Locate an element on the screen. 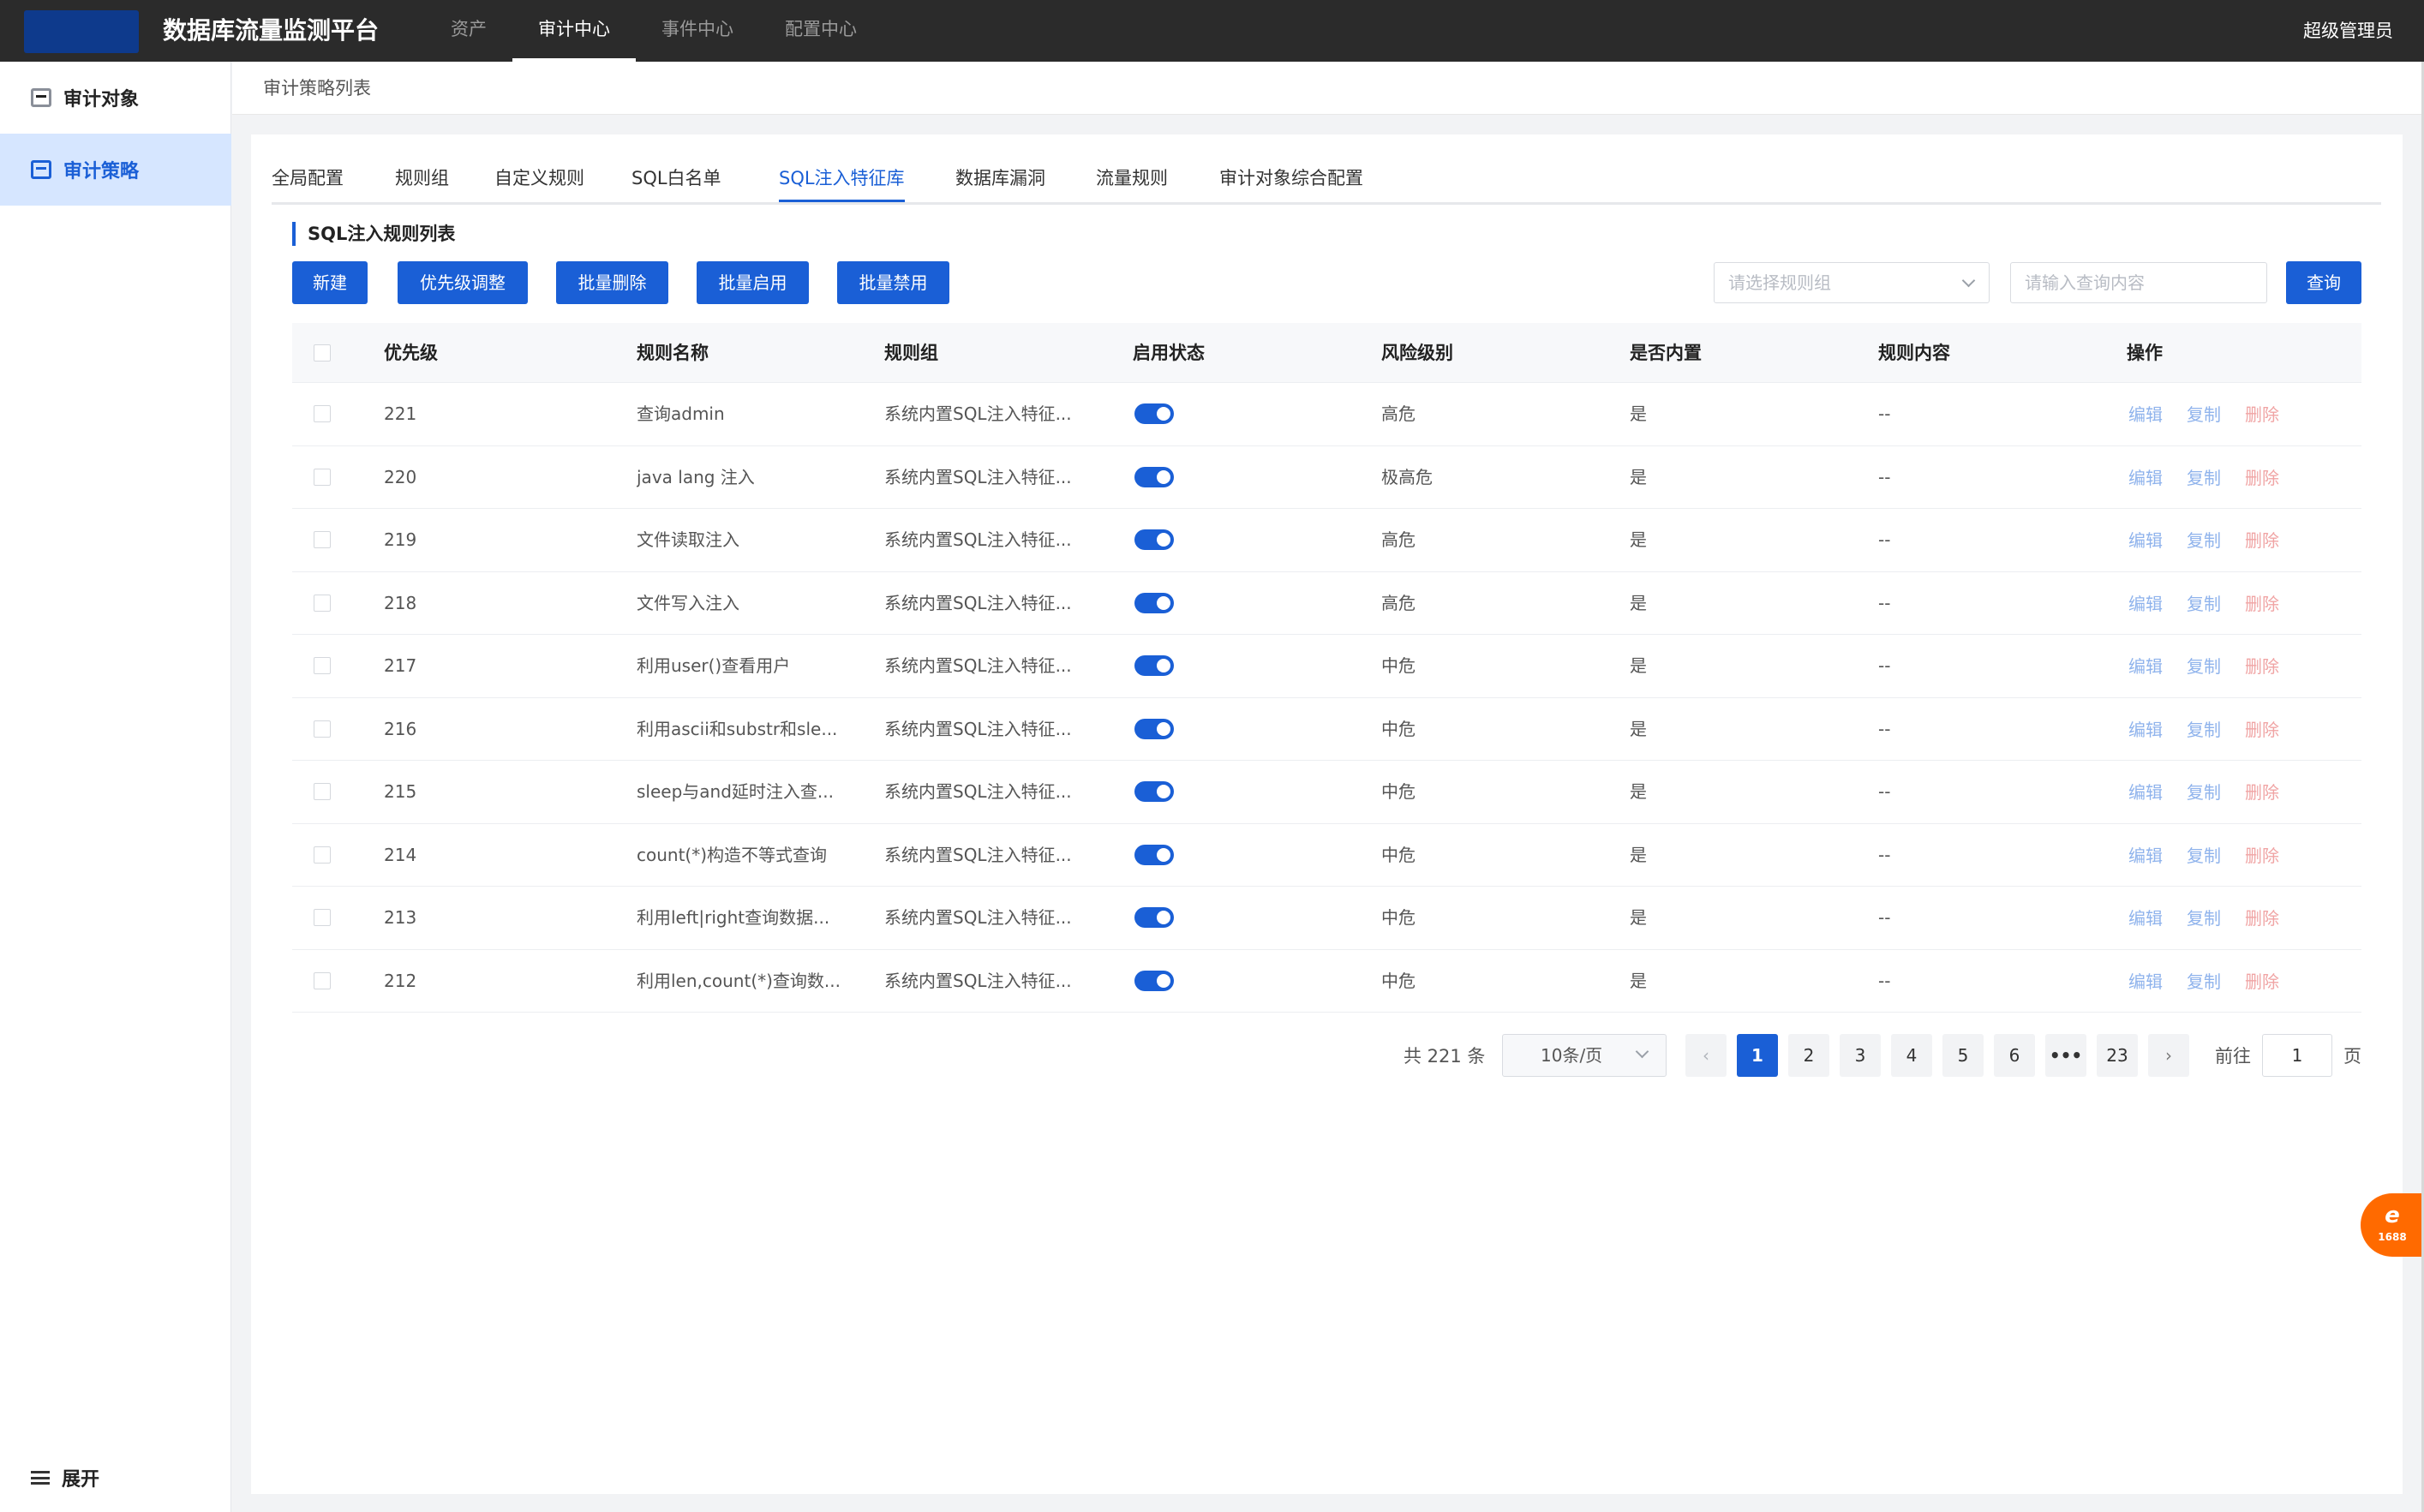 The image size is (2424, 1512). tab-global-config: 全局配置 is located at coordinates (308, 182).